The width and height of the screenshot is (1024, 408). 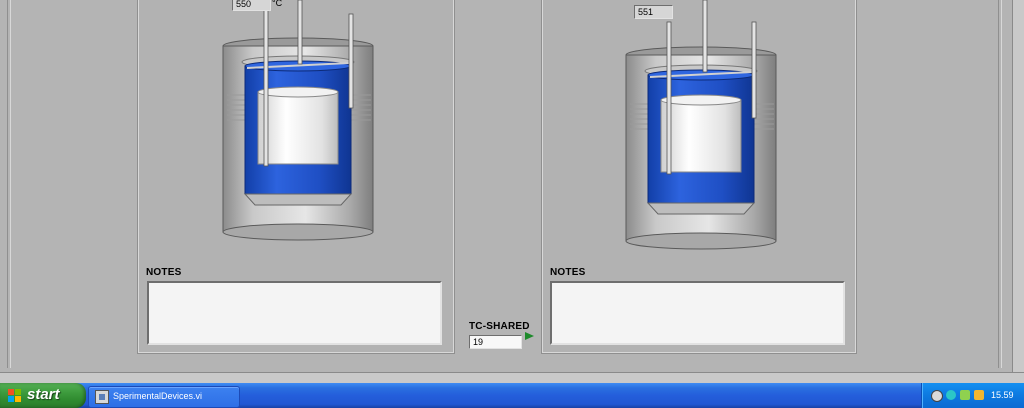 What do you see at coordinates (937, 396) in the screenshot?
I see `network-icon` at bounding box center [937, 396].